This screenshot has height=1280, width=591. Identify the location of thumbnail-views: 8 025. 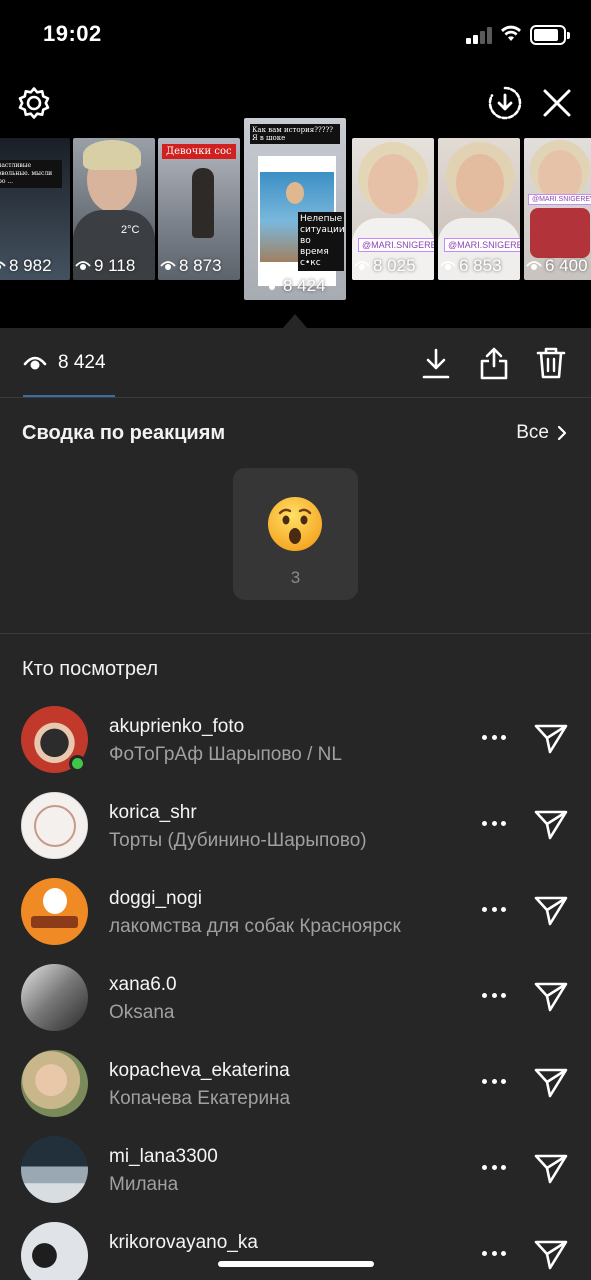
(384, 266).